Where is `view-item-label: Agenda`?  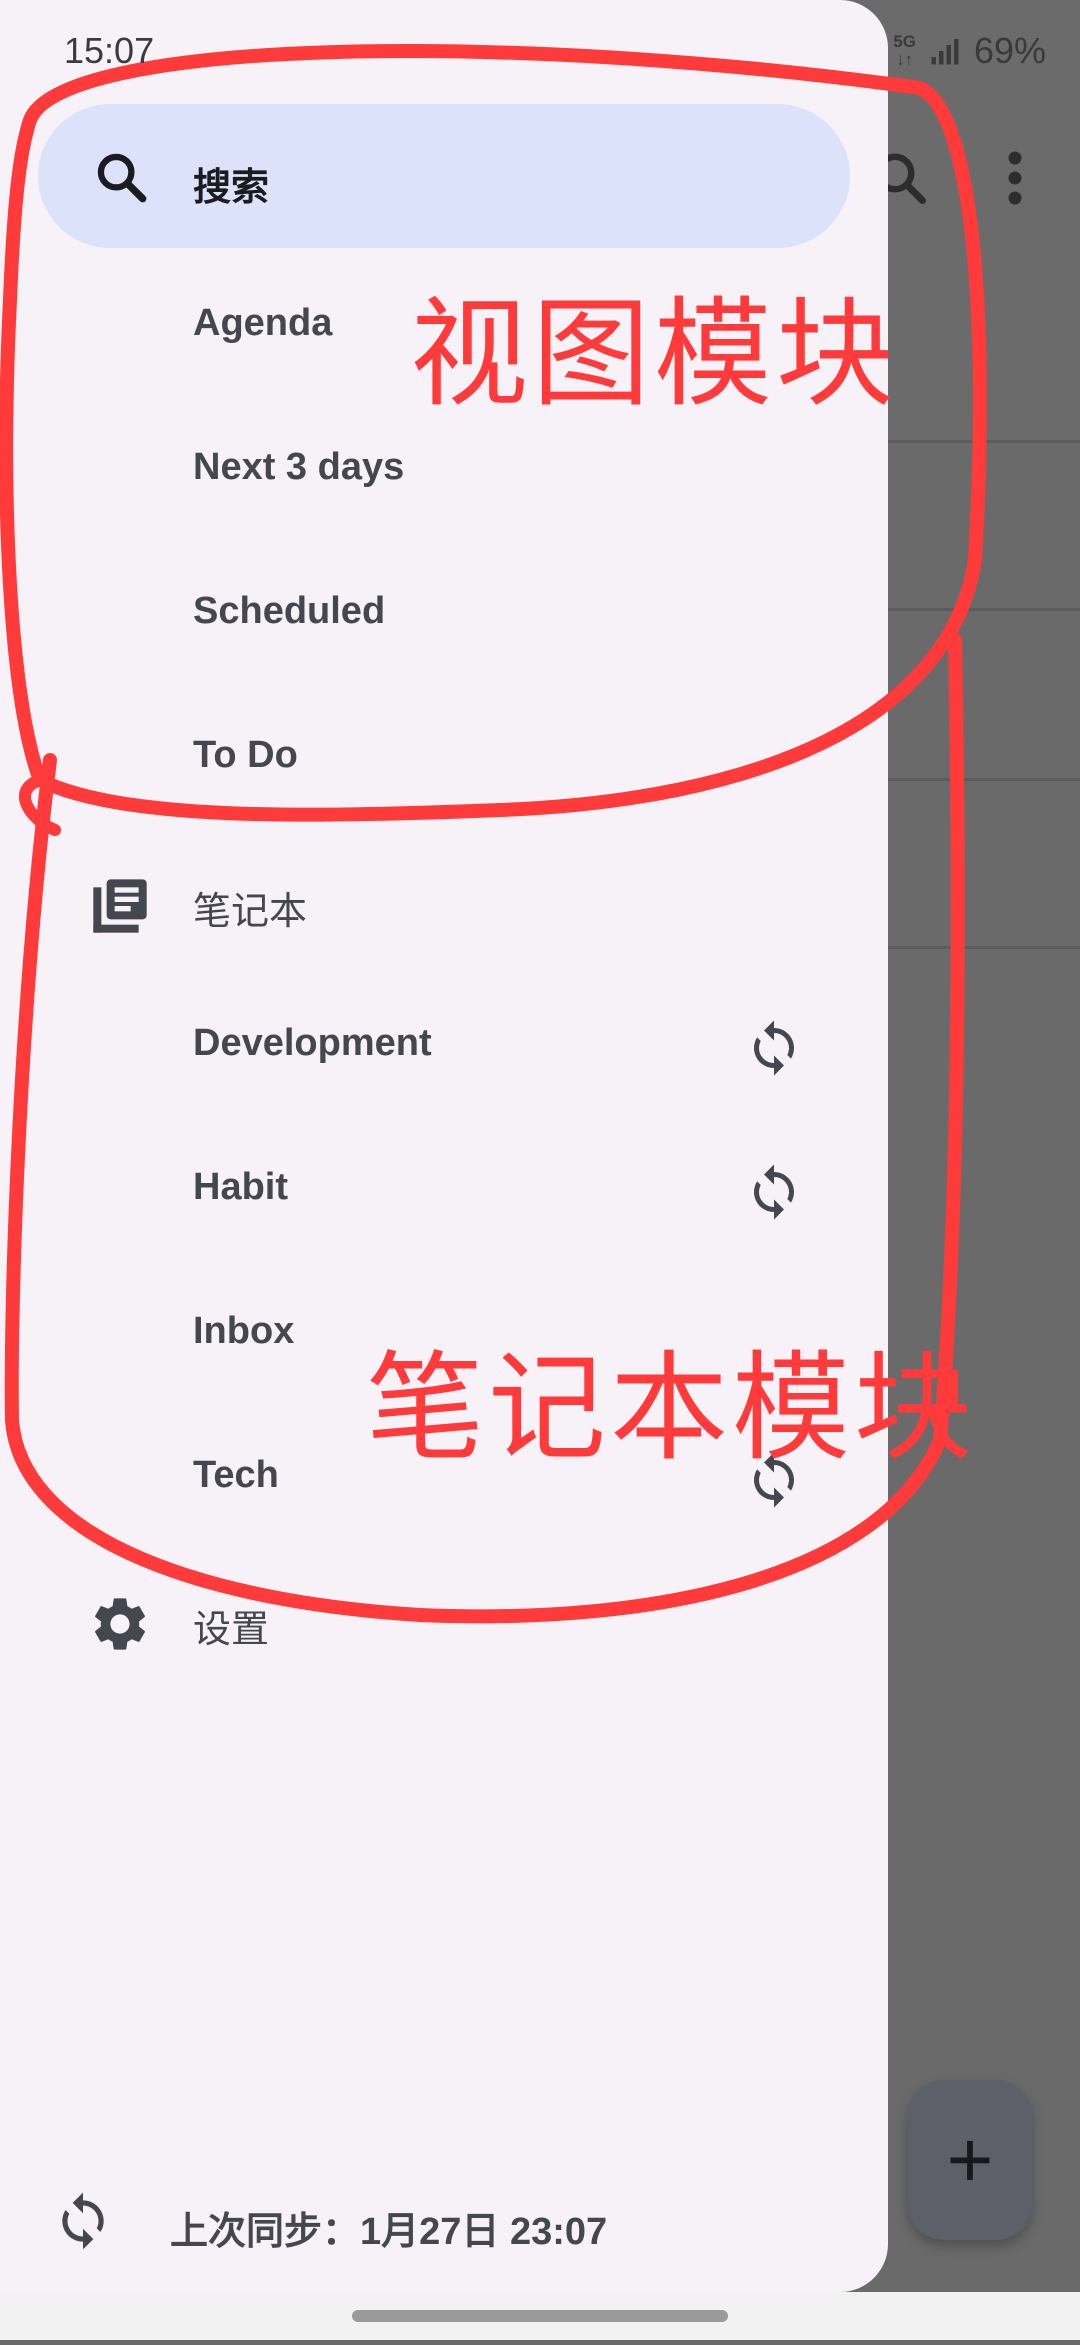
view-item-label: Agenda is located at coordinates (263, 323).